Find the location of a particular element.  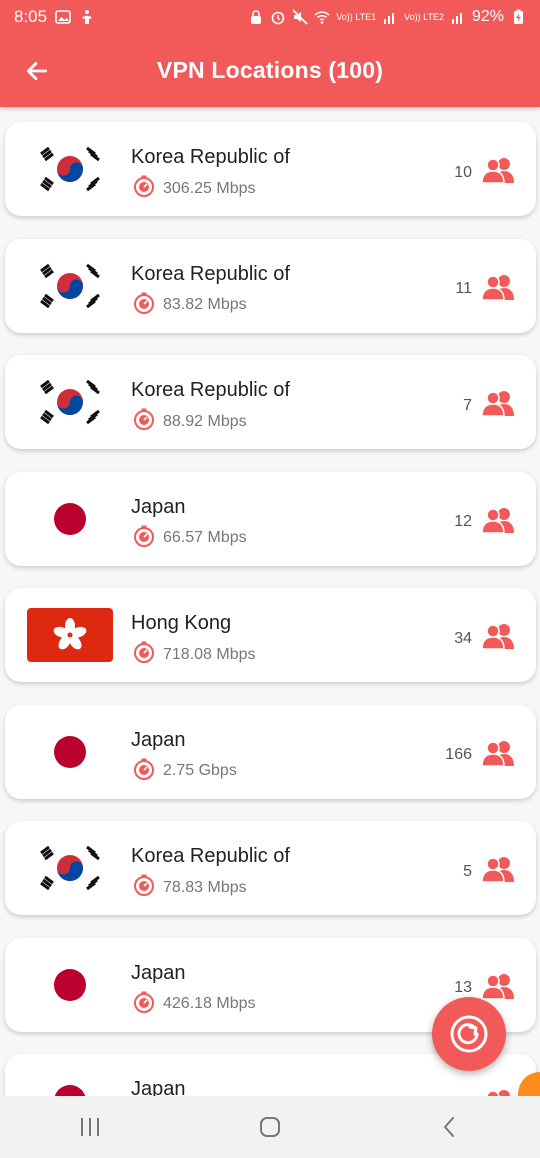

server-card: Korea Republic of 88.92 Mbps 7 is located at coordinates (270, 402).